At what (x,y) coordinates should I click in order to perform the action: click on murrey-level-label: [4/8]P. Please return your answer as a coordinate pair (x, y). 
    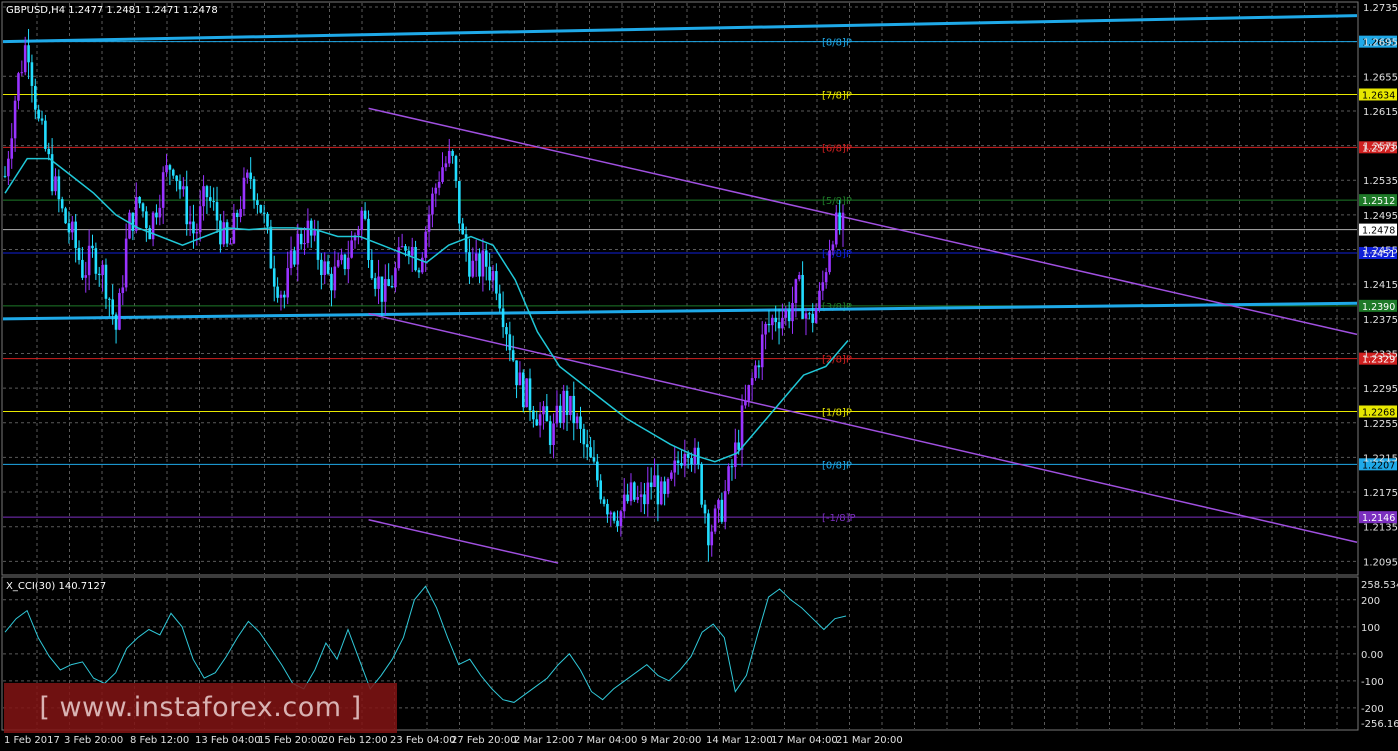
    Looking at the image, I should click on (837, 254).